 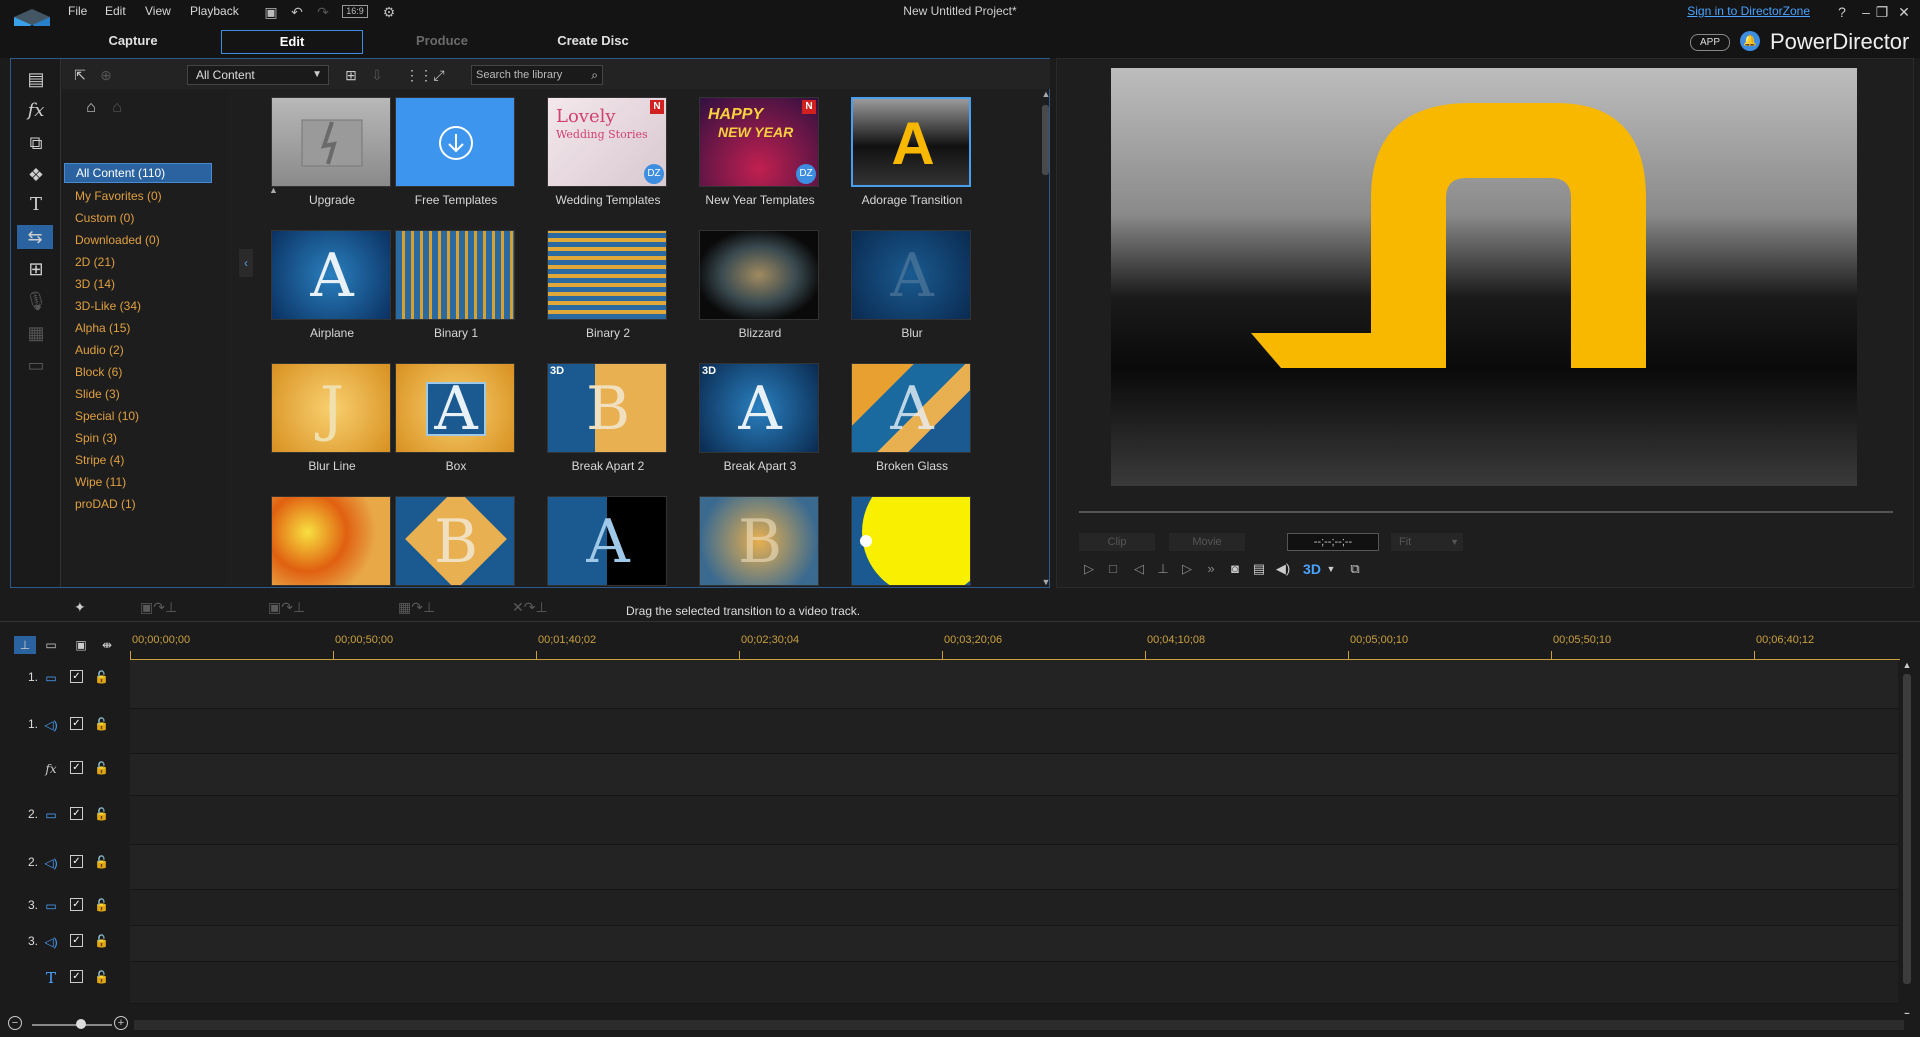 I want to click on menu-playback: Playback, so click(x=214, y=11).